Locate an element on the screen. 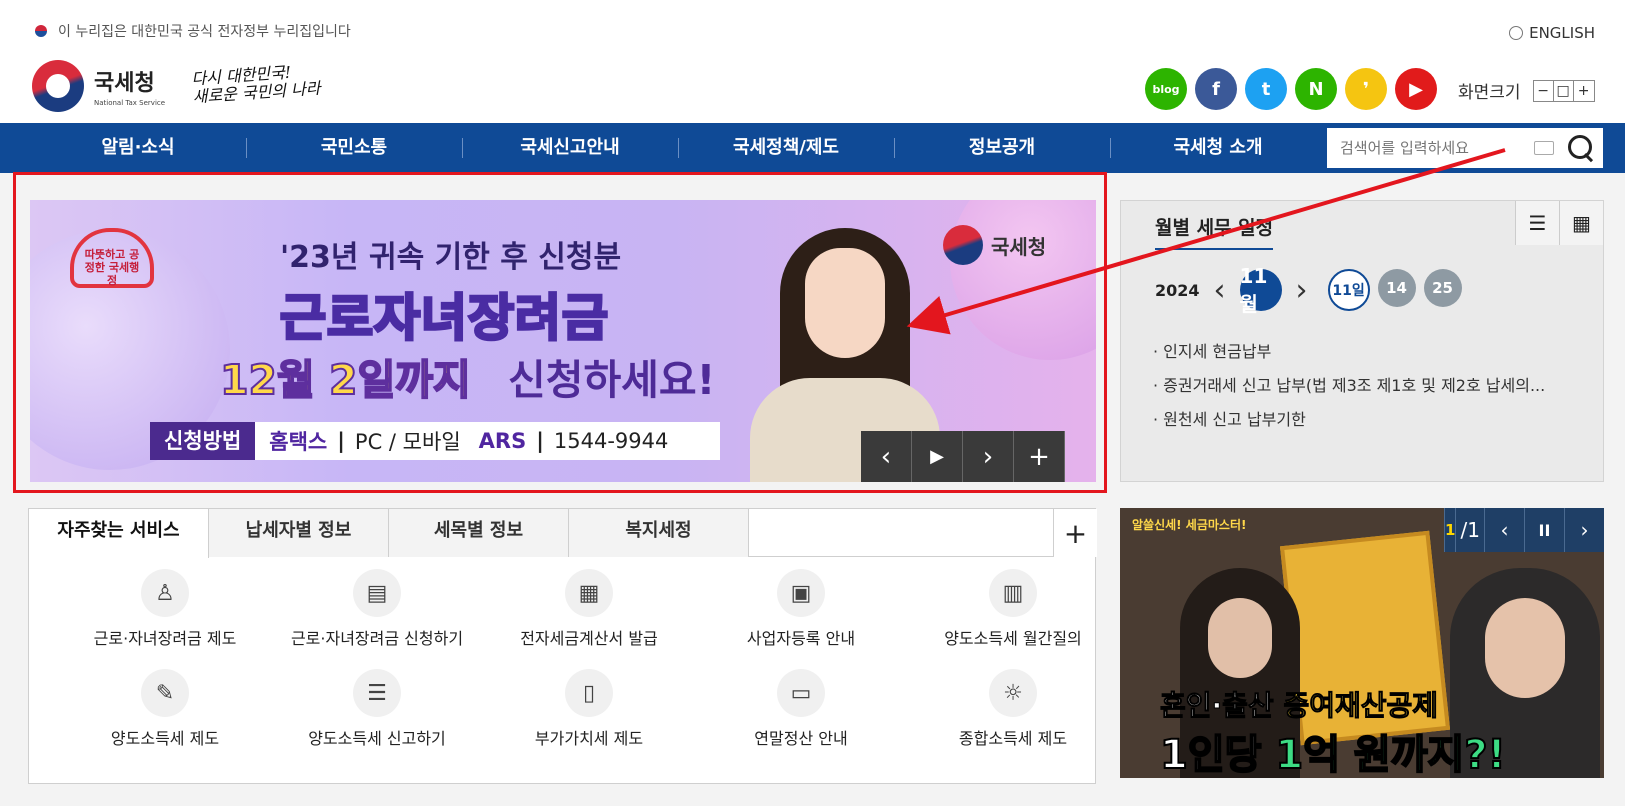  nav-communication: 국민소통 is located at coordinates (354, 148).